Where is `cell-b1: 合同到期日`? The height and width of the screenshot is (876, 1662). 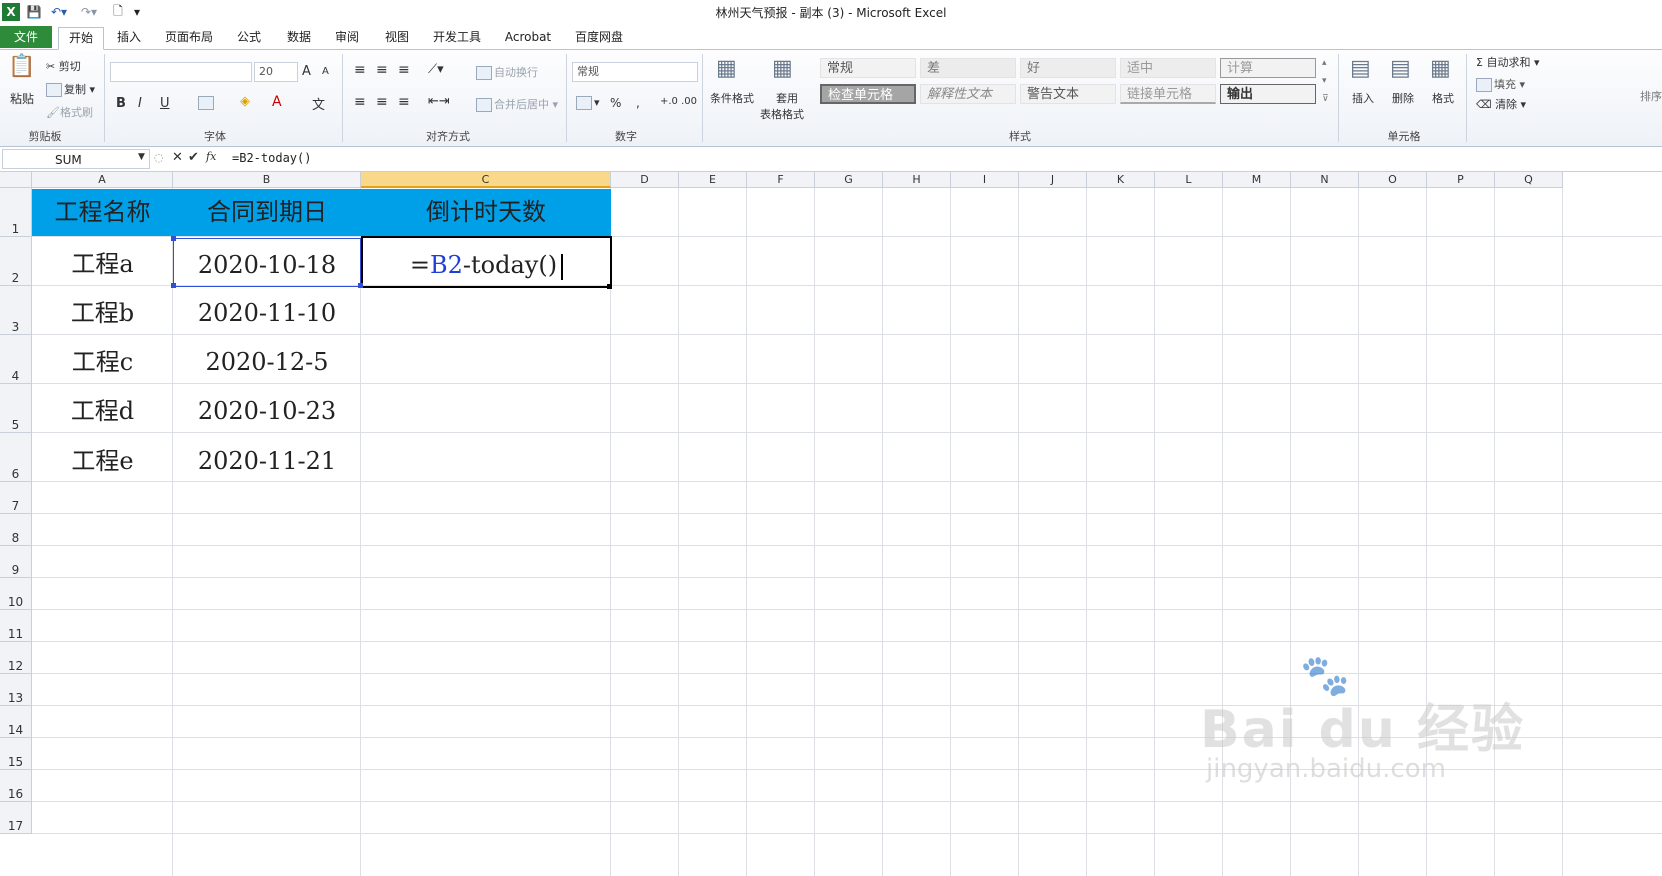
cell-b1: 合同到期日 is located at coordinates (267, 212).